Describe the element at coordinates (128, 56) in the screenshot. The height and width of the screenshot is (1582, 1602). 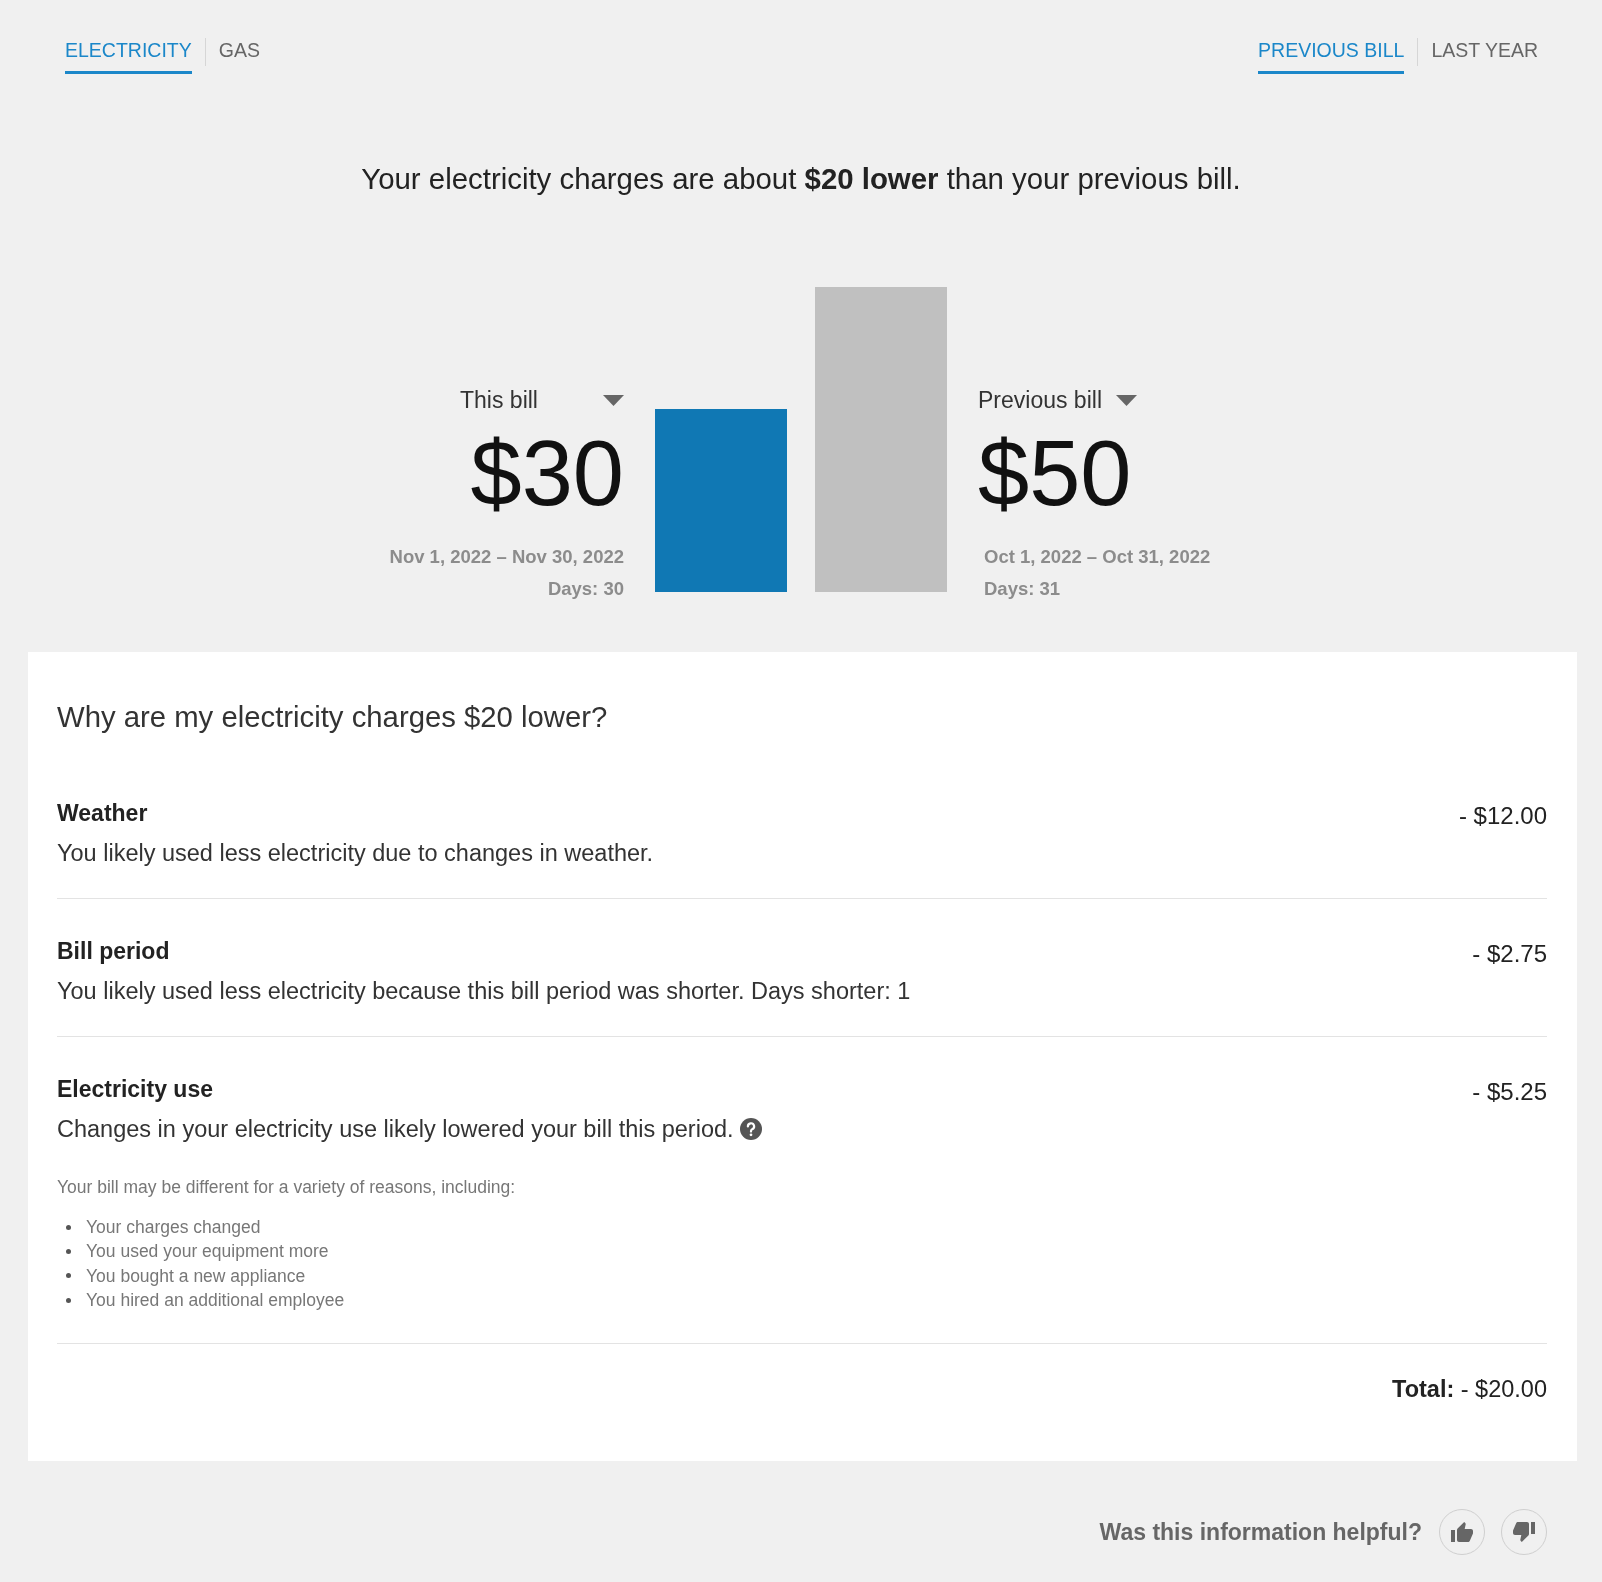
I see `tab: ELECTRICITY` at that location.